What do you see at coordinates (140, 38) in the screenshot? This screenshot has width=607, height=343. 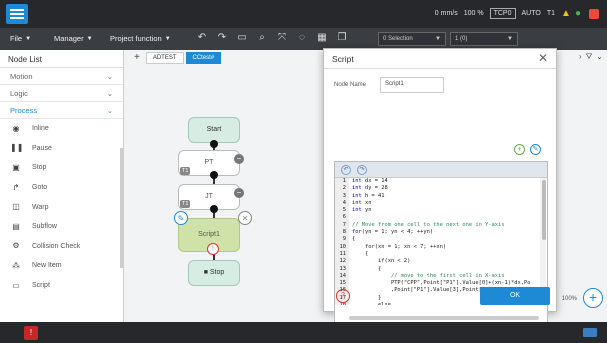 I see `menu-project-function: Project function ▼` at bounding box center [140, 38].